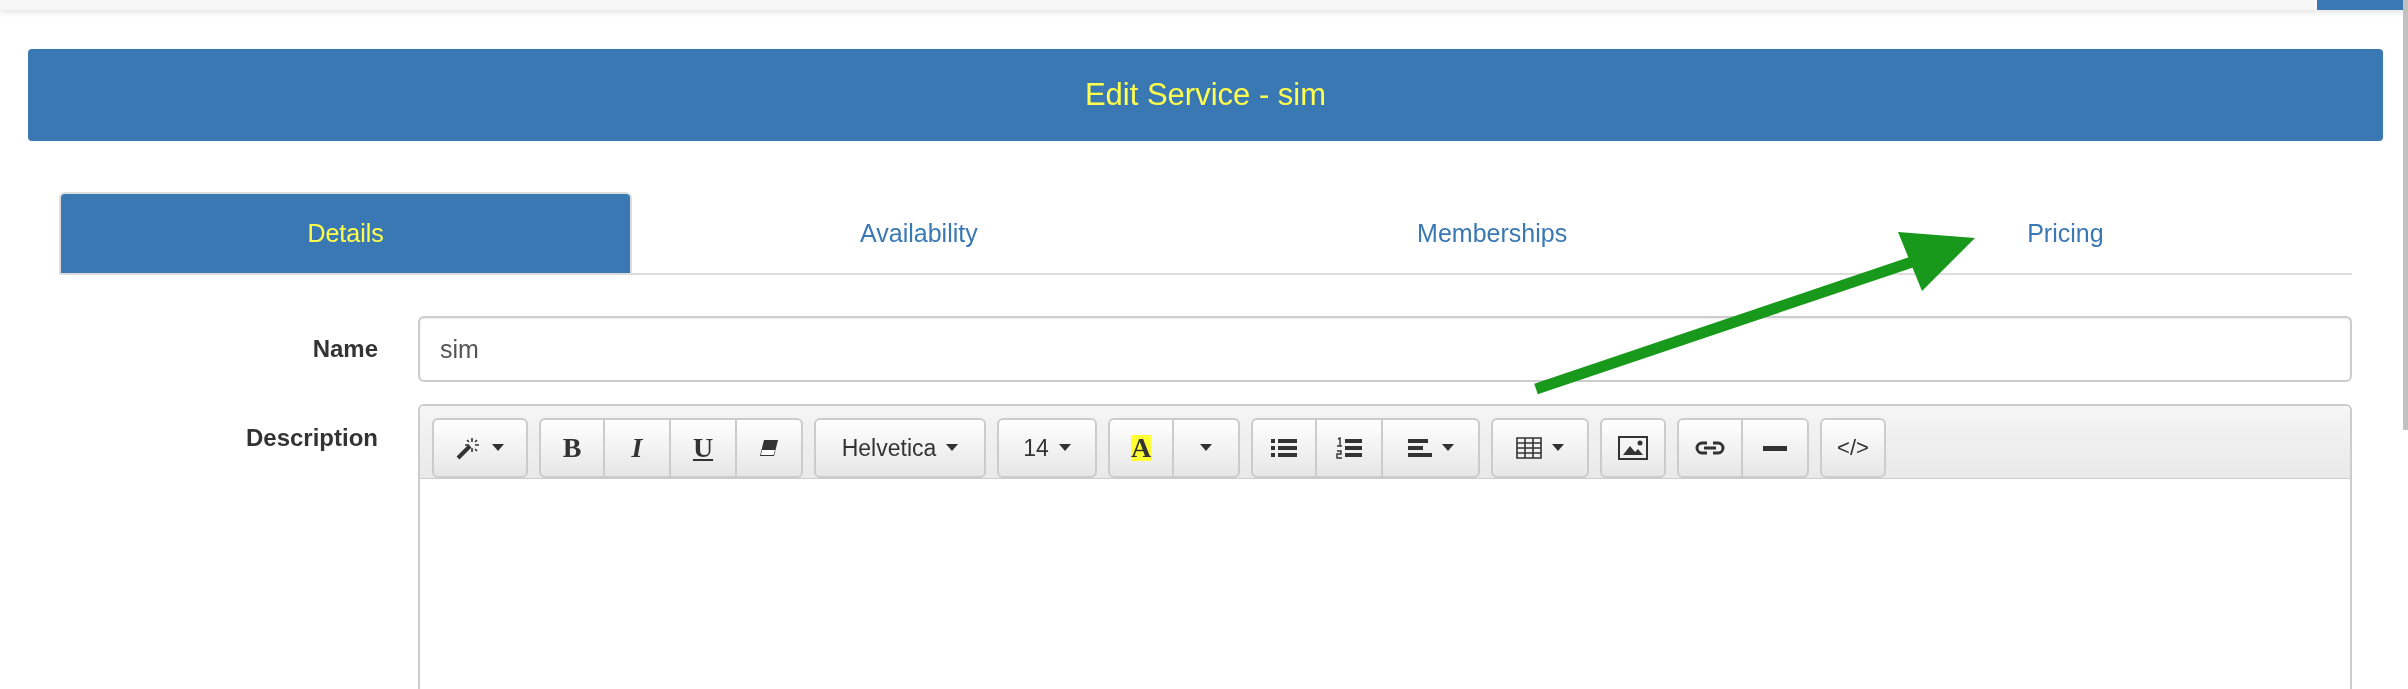 This screenshot has height=689, width=2408. Describe the element at coordinates (2405, 215) in the screenshot. I see `scrollbar` at that location.